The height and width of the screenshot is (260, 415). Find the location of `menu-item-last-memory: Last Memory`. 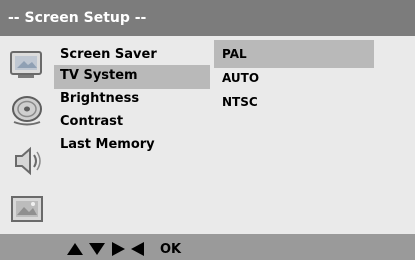

menu-item-last-memory: Last Memory is located at coordinates (132, 146).